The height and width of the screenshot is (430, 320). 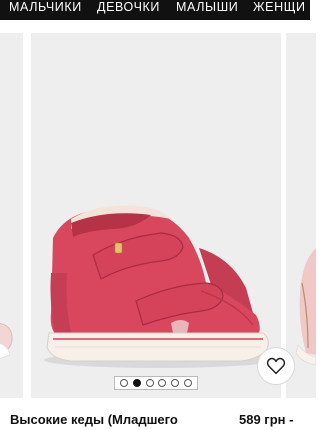 I want to click on nav-item-babies: МАЛЫШИ, so click(x=207, y=10).